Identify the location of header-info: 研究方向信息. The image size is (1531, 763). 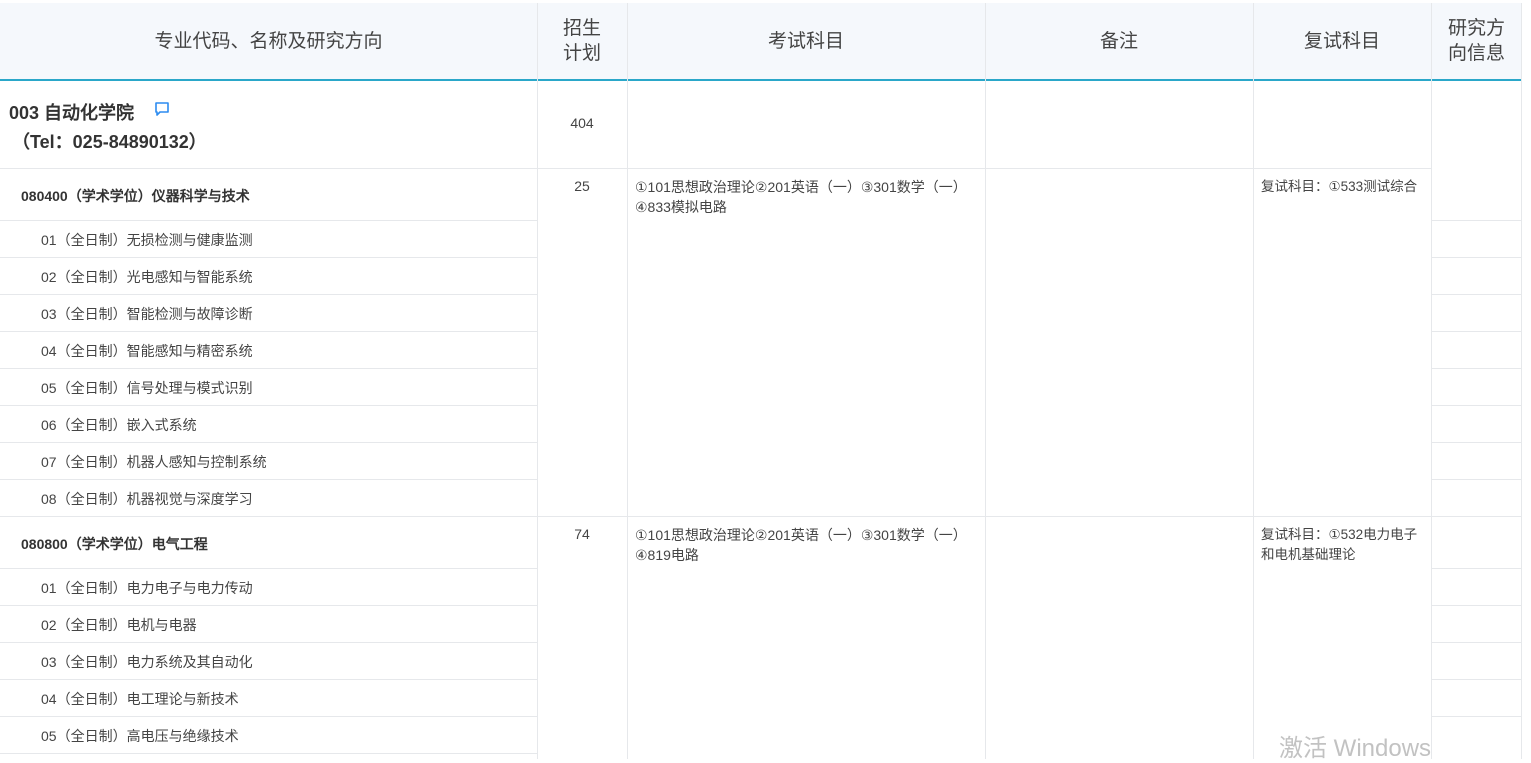
(1476, 41).